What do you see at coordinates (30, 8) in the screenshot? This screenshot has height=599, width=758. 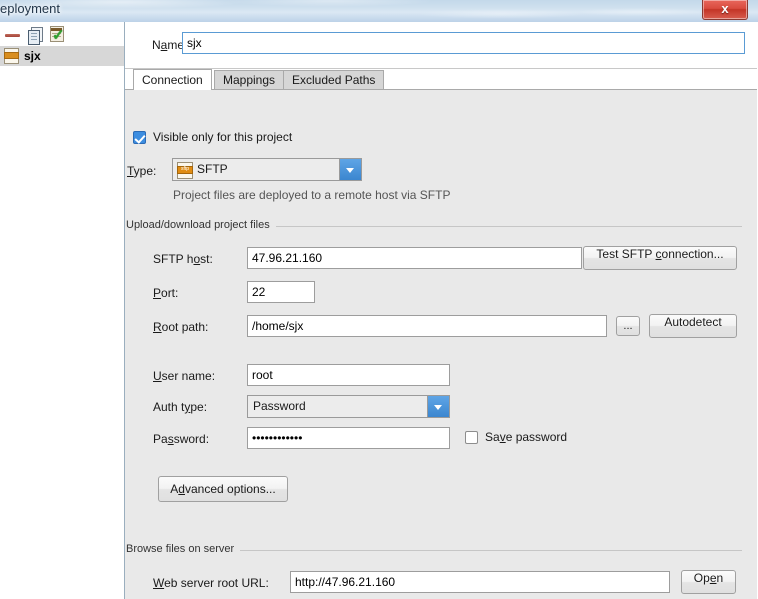 I see `window-title: eployment` at bounding box center [30, 8].